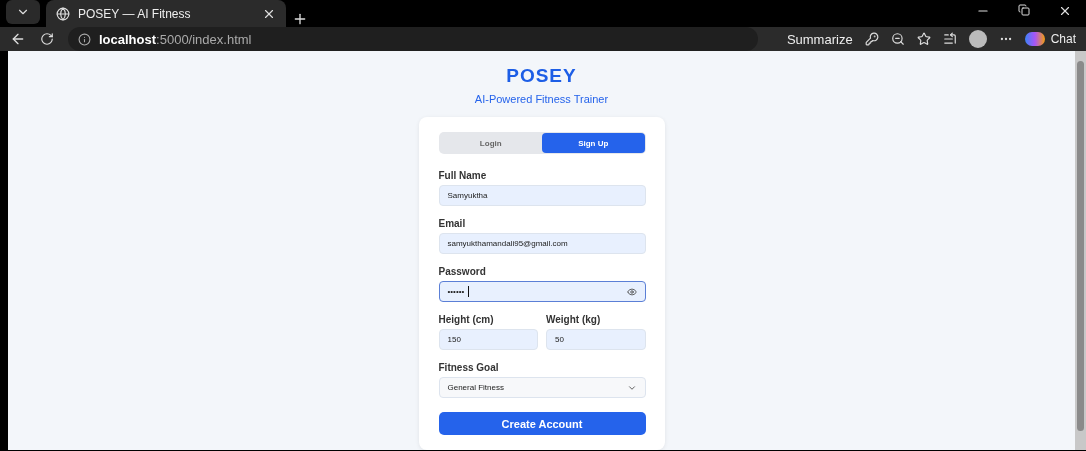  Describe the element at coordinates (18, 39) in the screenshot. I see `back-icon` at that location.